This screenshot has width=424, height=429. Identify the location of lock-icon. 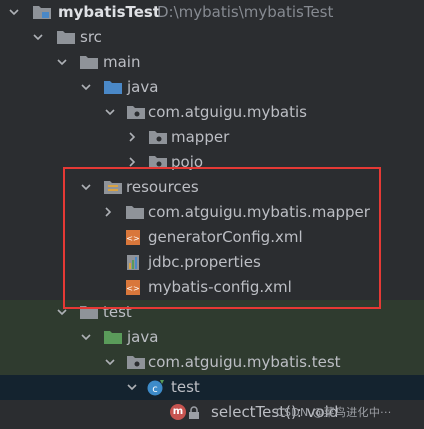
(194, 412).